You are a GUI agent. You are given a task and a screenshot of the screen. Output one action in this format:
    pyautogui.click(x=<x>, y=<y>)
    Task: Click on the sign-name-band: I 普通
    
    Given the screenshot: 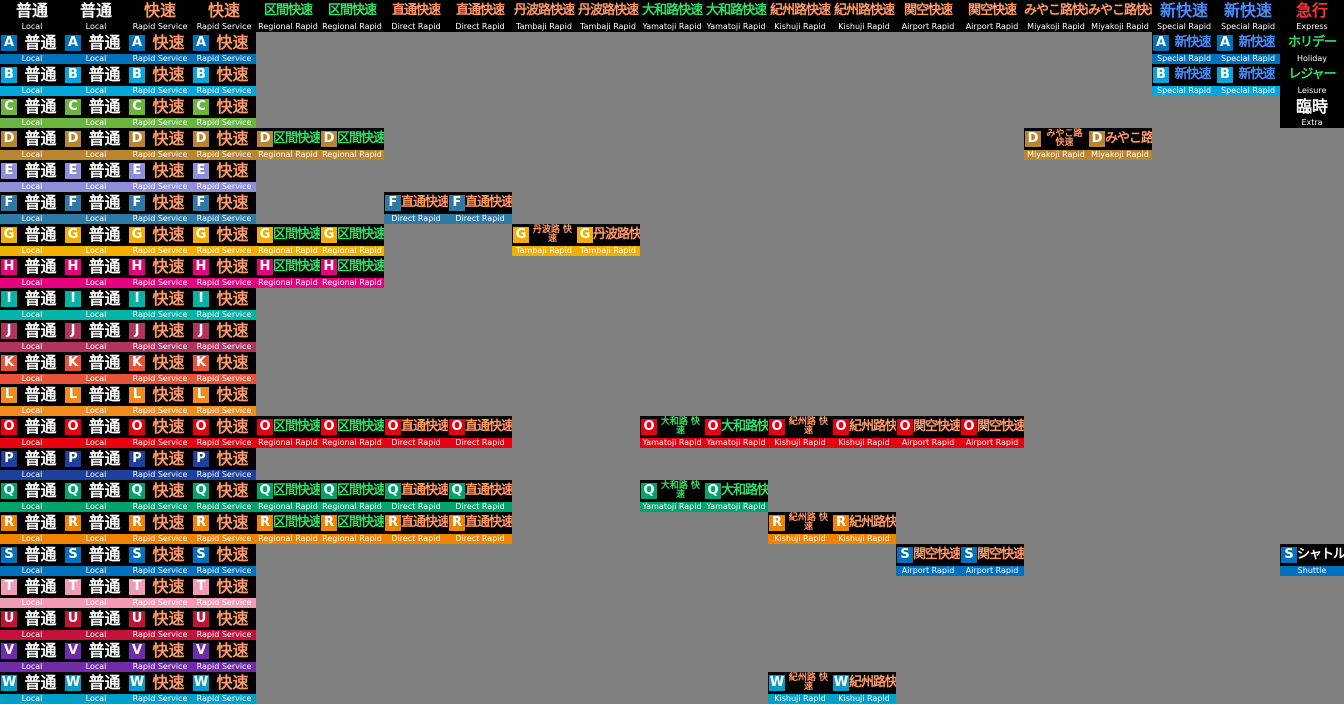 What is the action you would take?
    pyautogui.click(x=96, y=299)
    